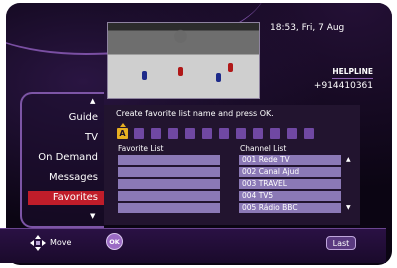 The image size is (397, 268). Describe the element at coordinates (343, 86) in the screenshot. I see `helpline-number: +914410361` at that location.